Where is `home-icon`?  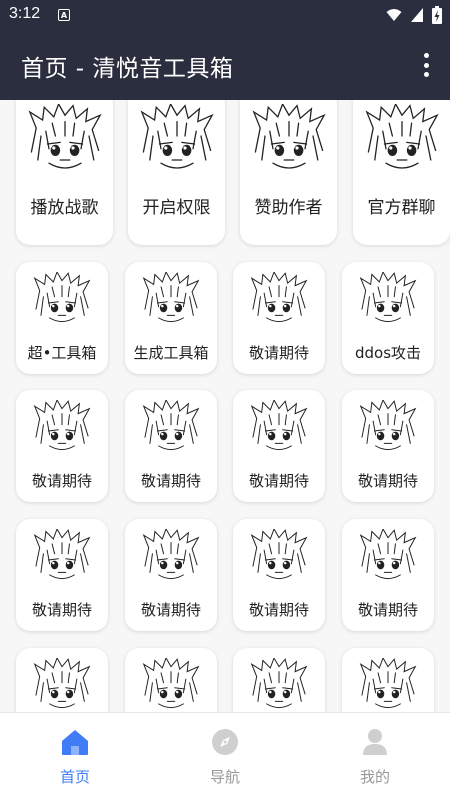 home-icon is located at coordinates (75, 742).